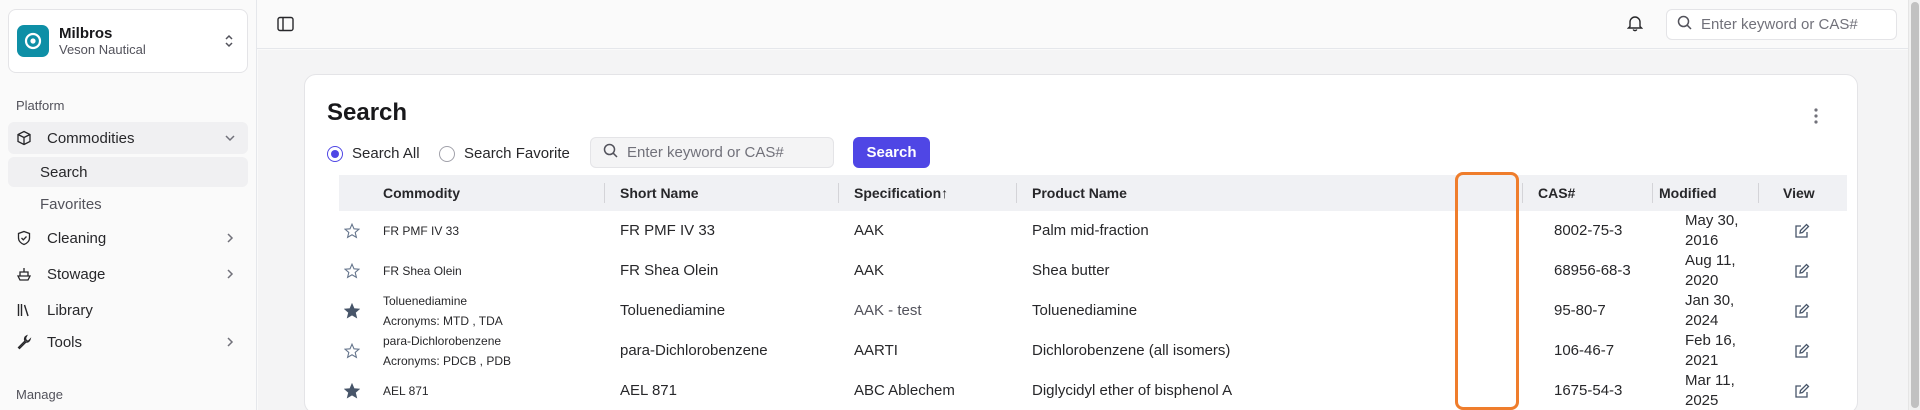 The height and width of the screenshot is (410, 1920). What do you see at coordinates (128, 342) in the screenshot?
I see `sidebar-item-tools: Tools` at bounding box center [128, 342].